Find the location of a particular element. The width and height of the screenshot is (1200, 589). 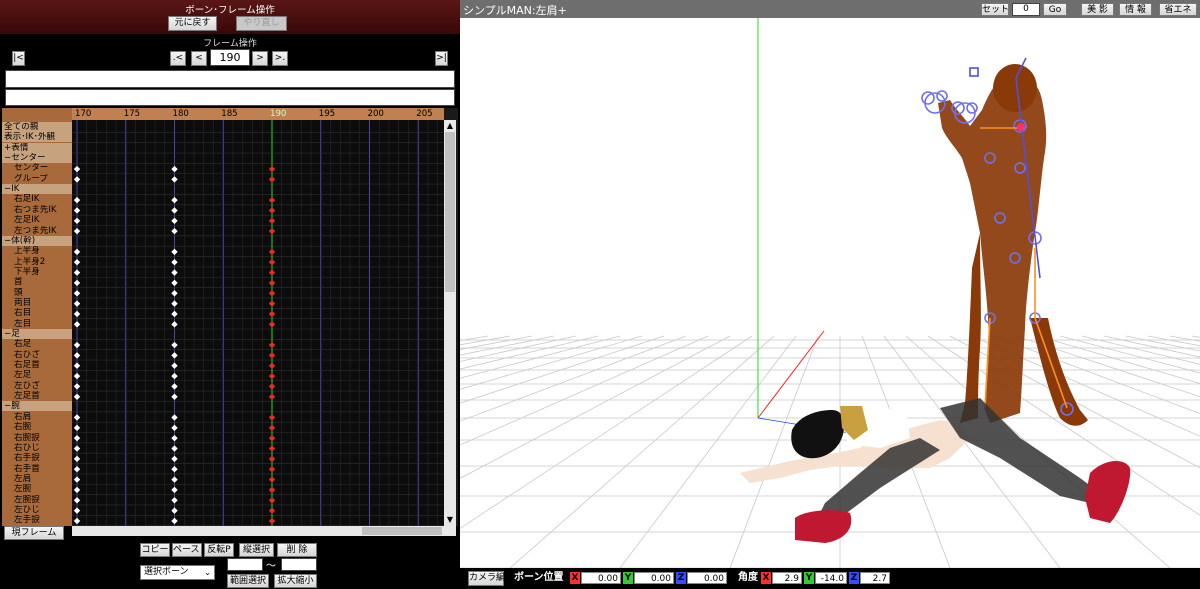

scroll-down-icon: ▼ is located at coordinates (450, 520).